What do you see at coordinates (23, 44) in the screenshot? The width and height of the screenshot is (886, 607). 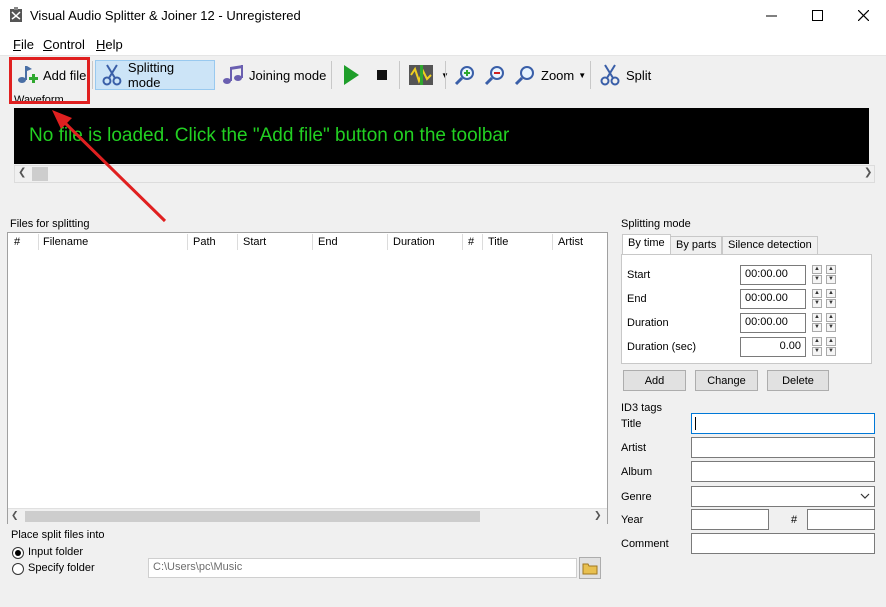 I see `menu-file: File` at bounding box center [23, 44].